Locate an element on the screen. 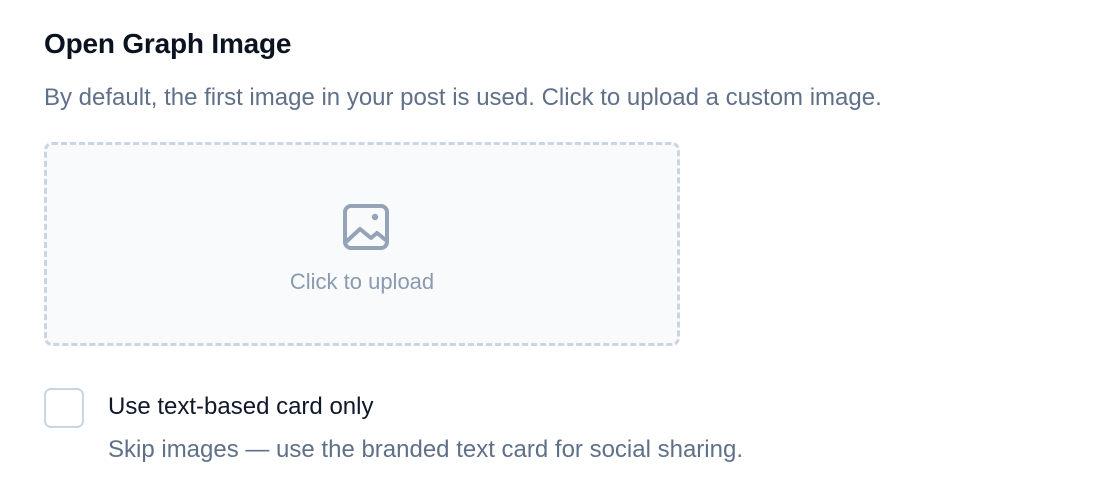 This screenshot has width=1120, height=498. text-card-label: Use text-based card only is located at coordinates (240, 407).